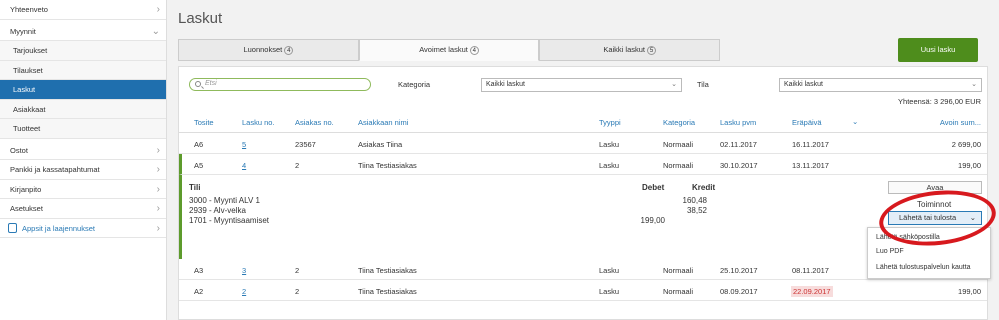 The width and height of the screenshot is (999, 320). Describe the element at coordinates (739, 165) in the screenshot. I see `cell-pvm: 30.10.2017` at that location.